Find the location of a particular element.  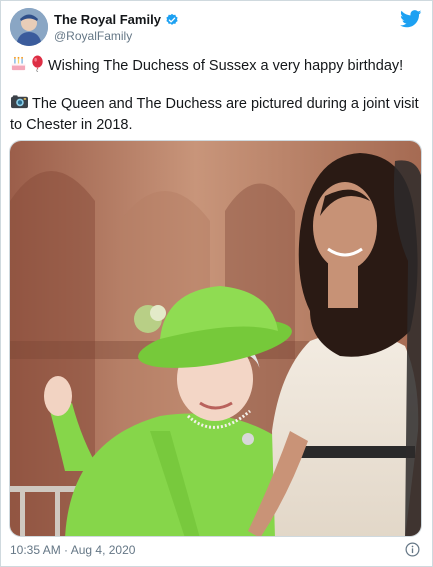

avatar-photo is located at coordinates (29, 27).